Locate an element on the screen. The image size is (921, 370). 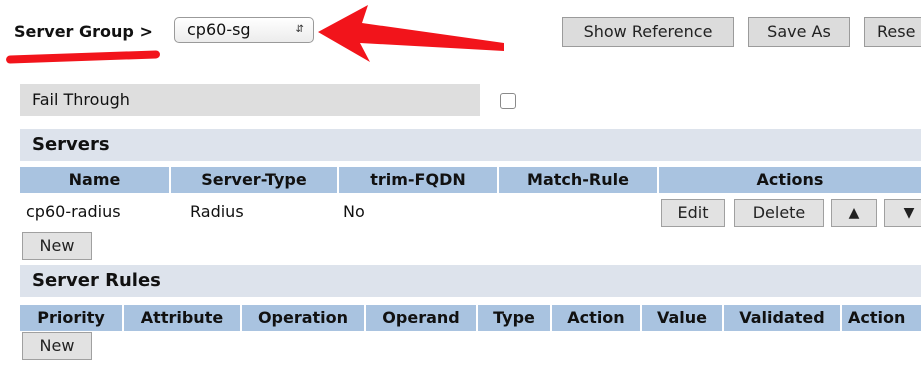
server-group-label: Server Group > is located at coordinates (83, 31).